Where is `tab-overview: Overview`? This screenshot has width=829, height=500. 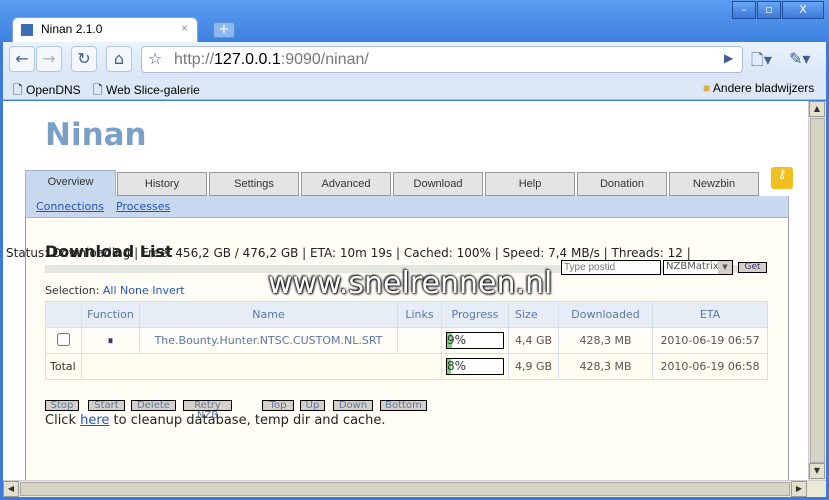
tab-overview: Overview is located at coordinates (70, 183).